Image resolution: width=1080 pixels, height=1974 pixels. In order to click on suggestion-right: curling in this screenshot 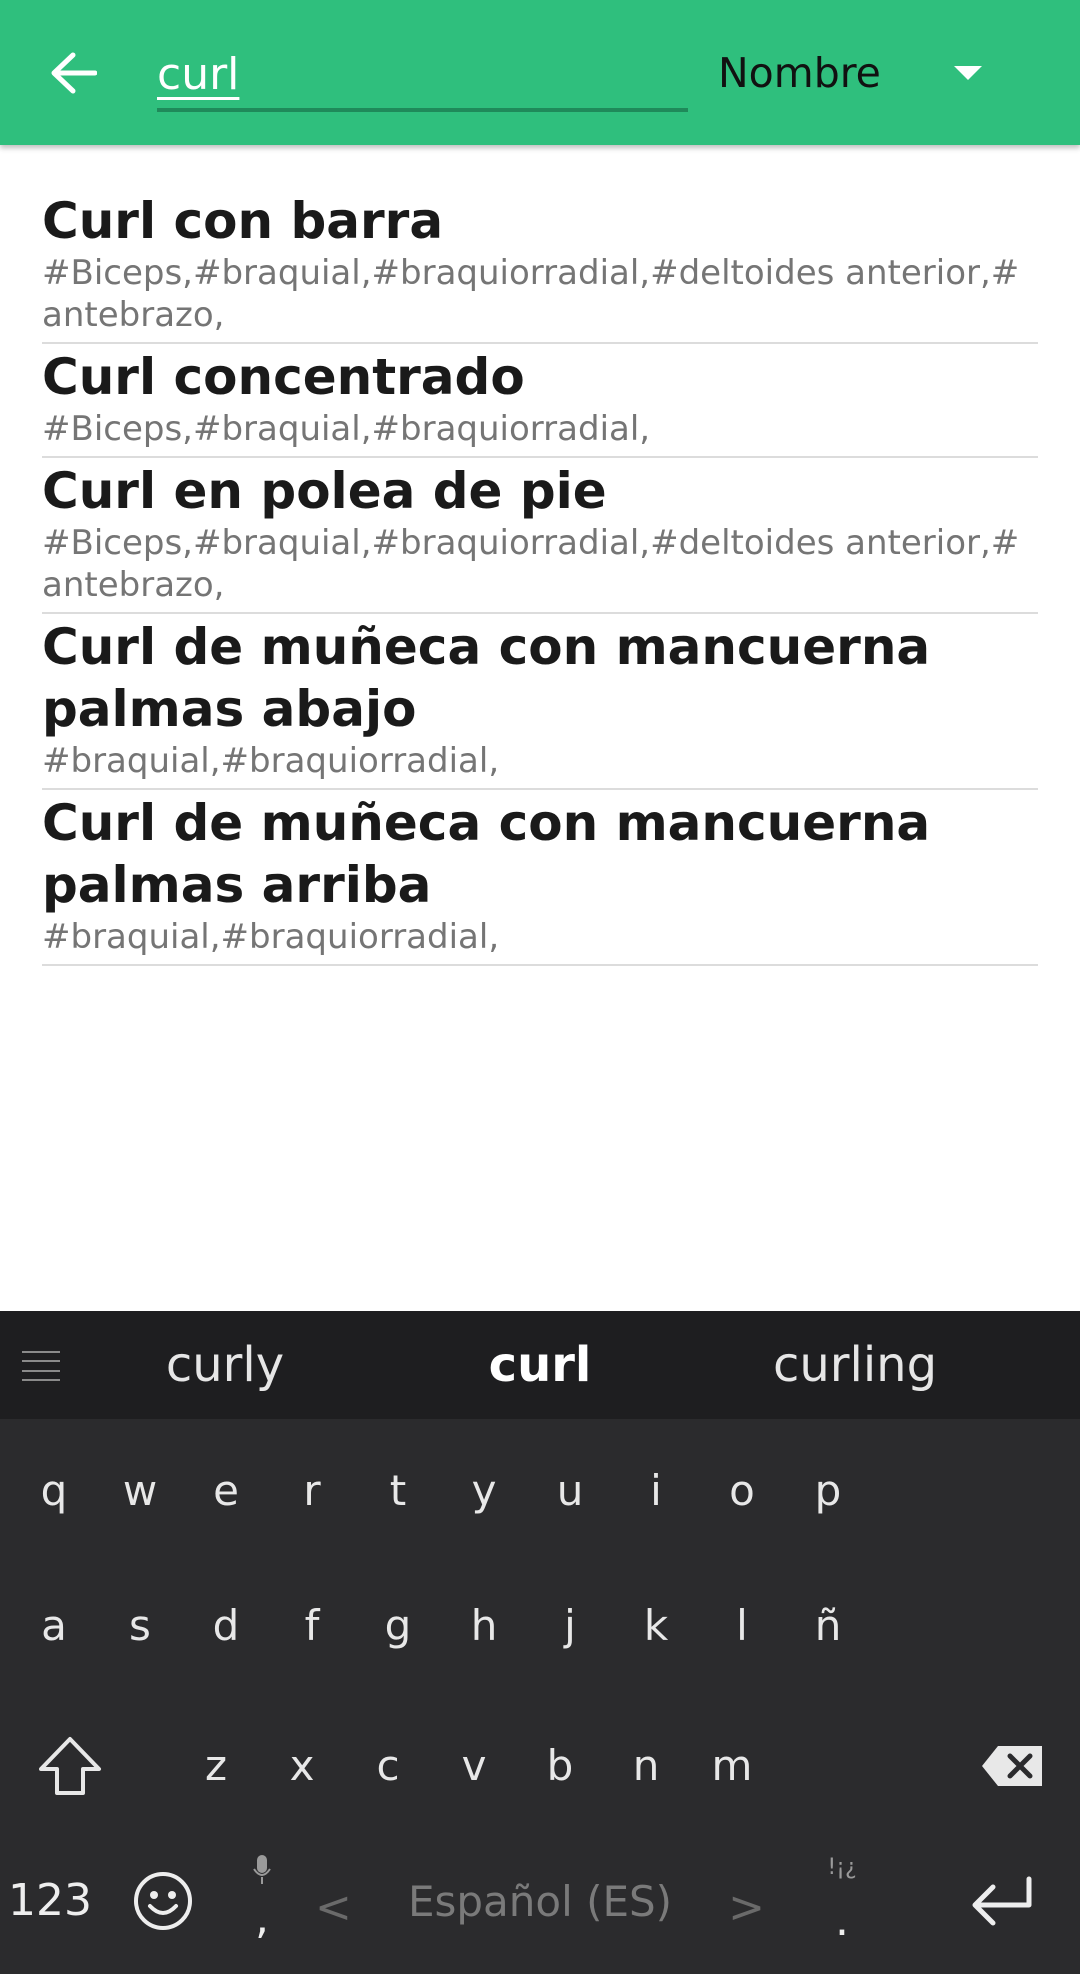, I will do `click(855, 1365)`.